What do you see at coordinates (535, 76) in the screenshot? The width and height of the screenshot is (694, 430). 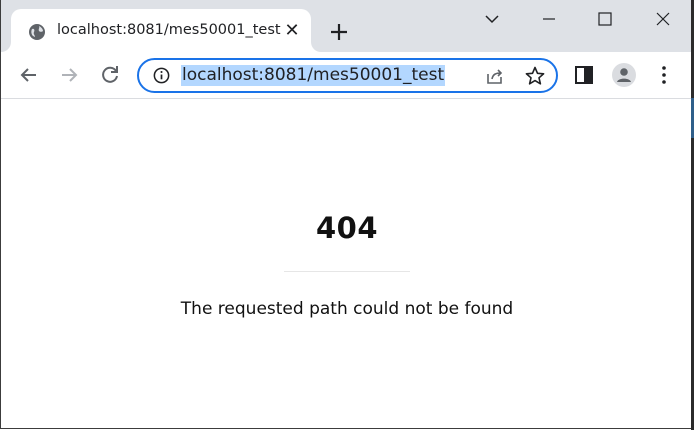 I see `star-icon` at bounding box center [535, 76].